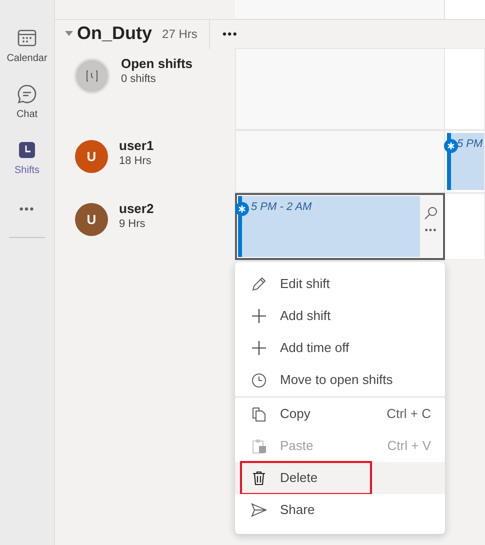 This screenshot has height=545, width=485. Describe the element at coordinates (259, 284) in the screenshot. I see `pencil-icon` at that location.